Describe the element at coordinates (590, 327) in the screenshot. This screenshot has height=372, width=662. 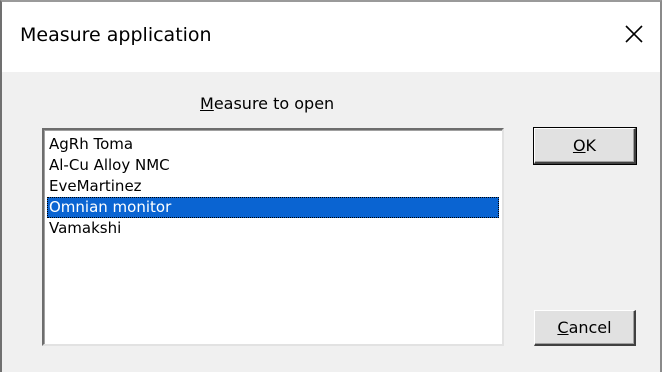
I see `cancel-button-label: ancel` at that location.